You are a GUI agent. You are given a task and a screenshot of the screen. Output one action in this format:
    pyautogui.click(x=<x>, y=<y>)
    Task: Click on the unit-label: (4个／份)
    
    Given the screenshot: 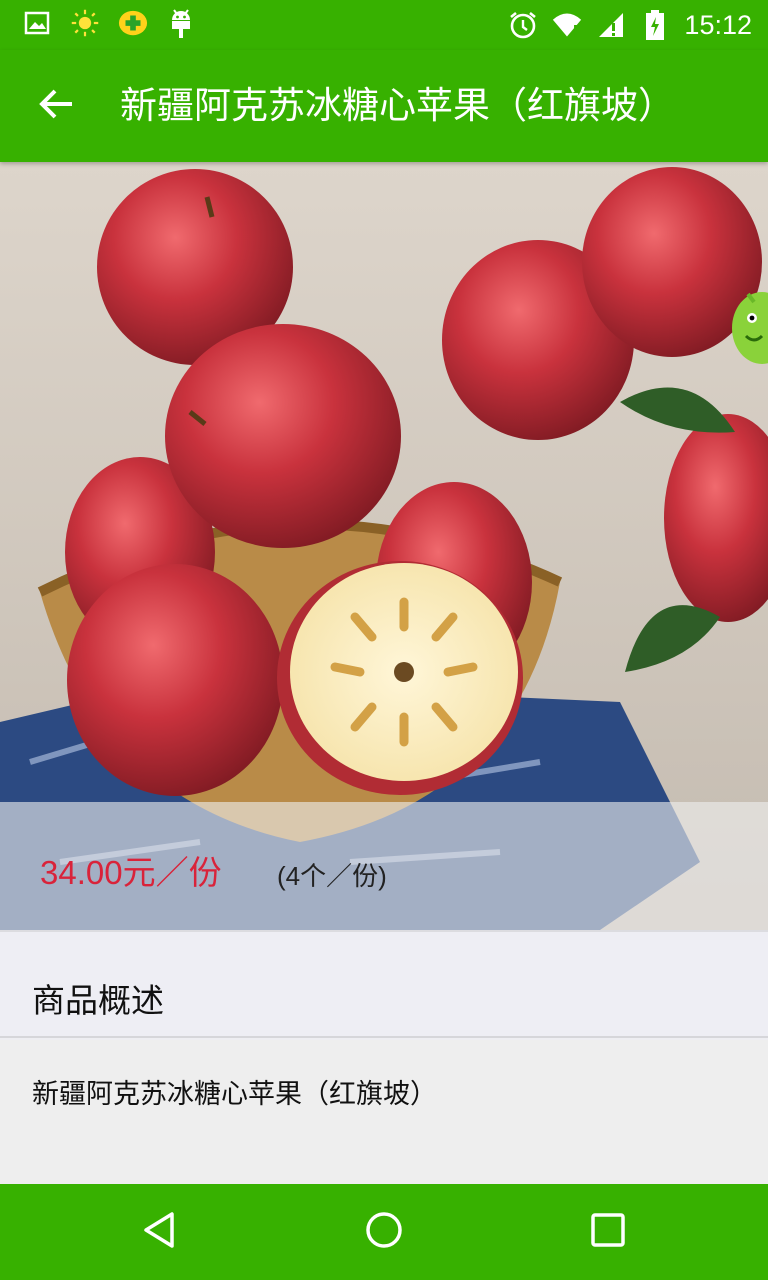 What is the action you would take?
    pyautogui.click(x=332, y=876)
    